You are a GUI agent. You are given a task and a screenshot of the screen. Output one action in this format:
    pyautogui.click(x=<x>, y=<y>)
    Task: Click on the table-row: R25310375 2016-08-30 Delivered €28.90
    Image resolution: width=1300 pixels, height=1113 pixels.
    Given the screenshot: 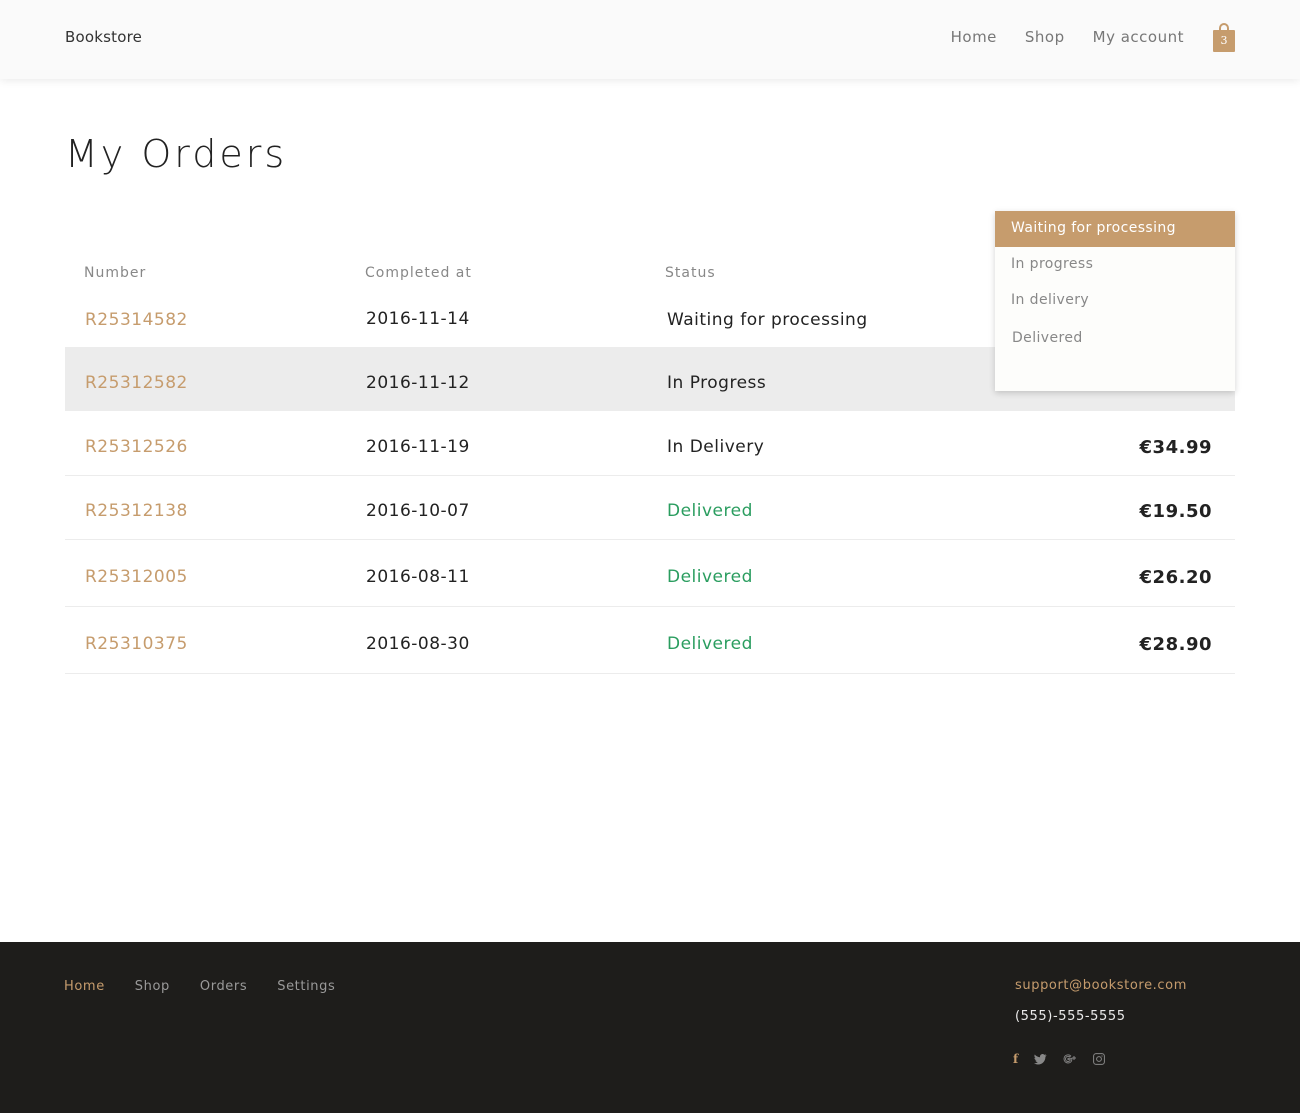 What is the action you would take?
    pyautogui.click(x=650, y=640)
    